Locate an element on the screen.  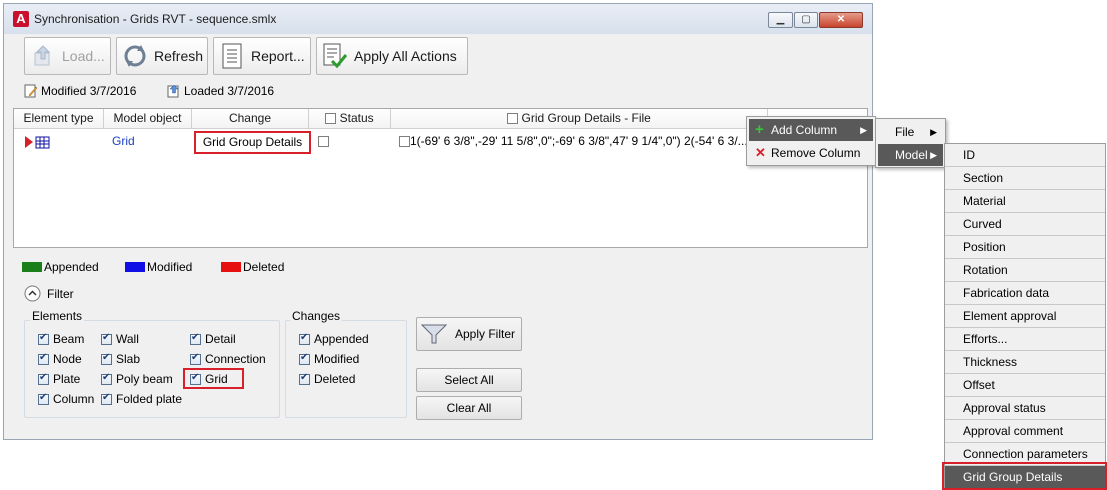
deleted-checkbox: Deleted is located at coordinates (327, 379).